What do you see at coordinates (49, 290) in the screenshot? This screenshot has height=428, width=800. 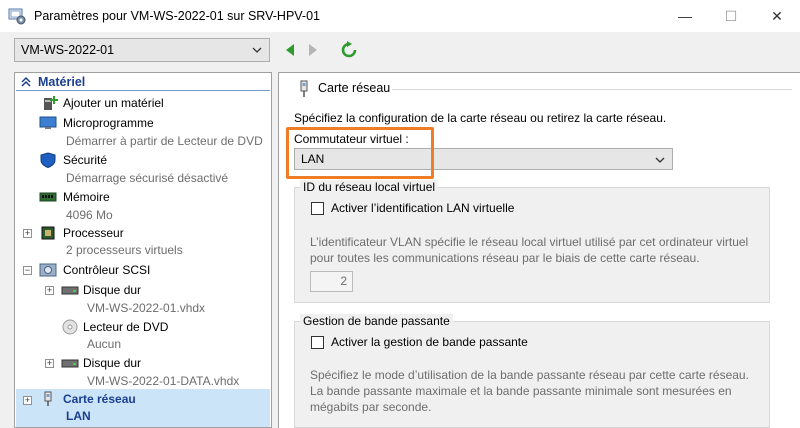 I see `expand-hard-disk-1-icon: +` at bounding box center [49, 290].